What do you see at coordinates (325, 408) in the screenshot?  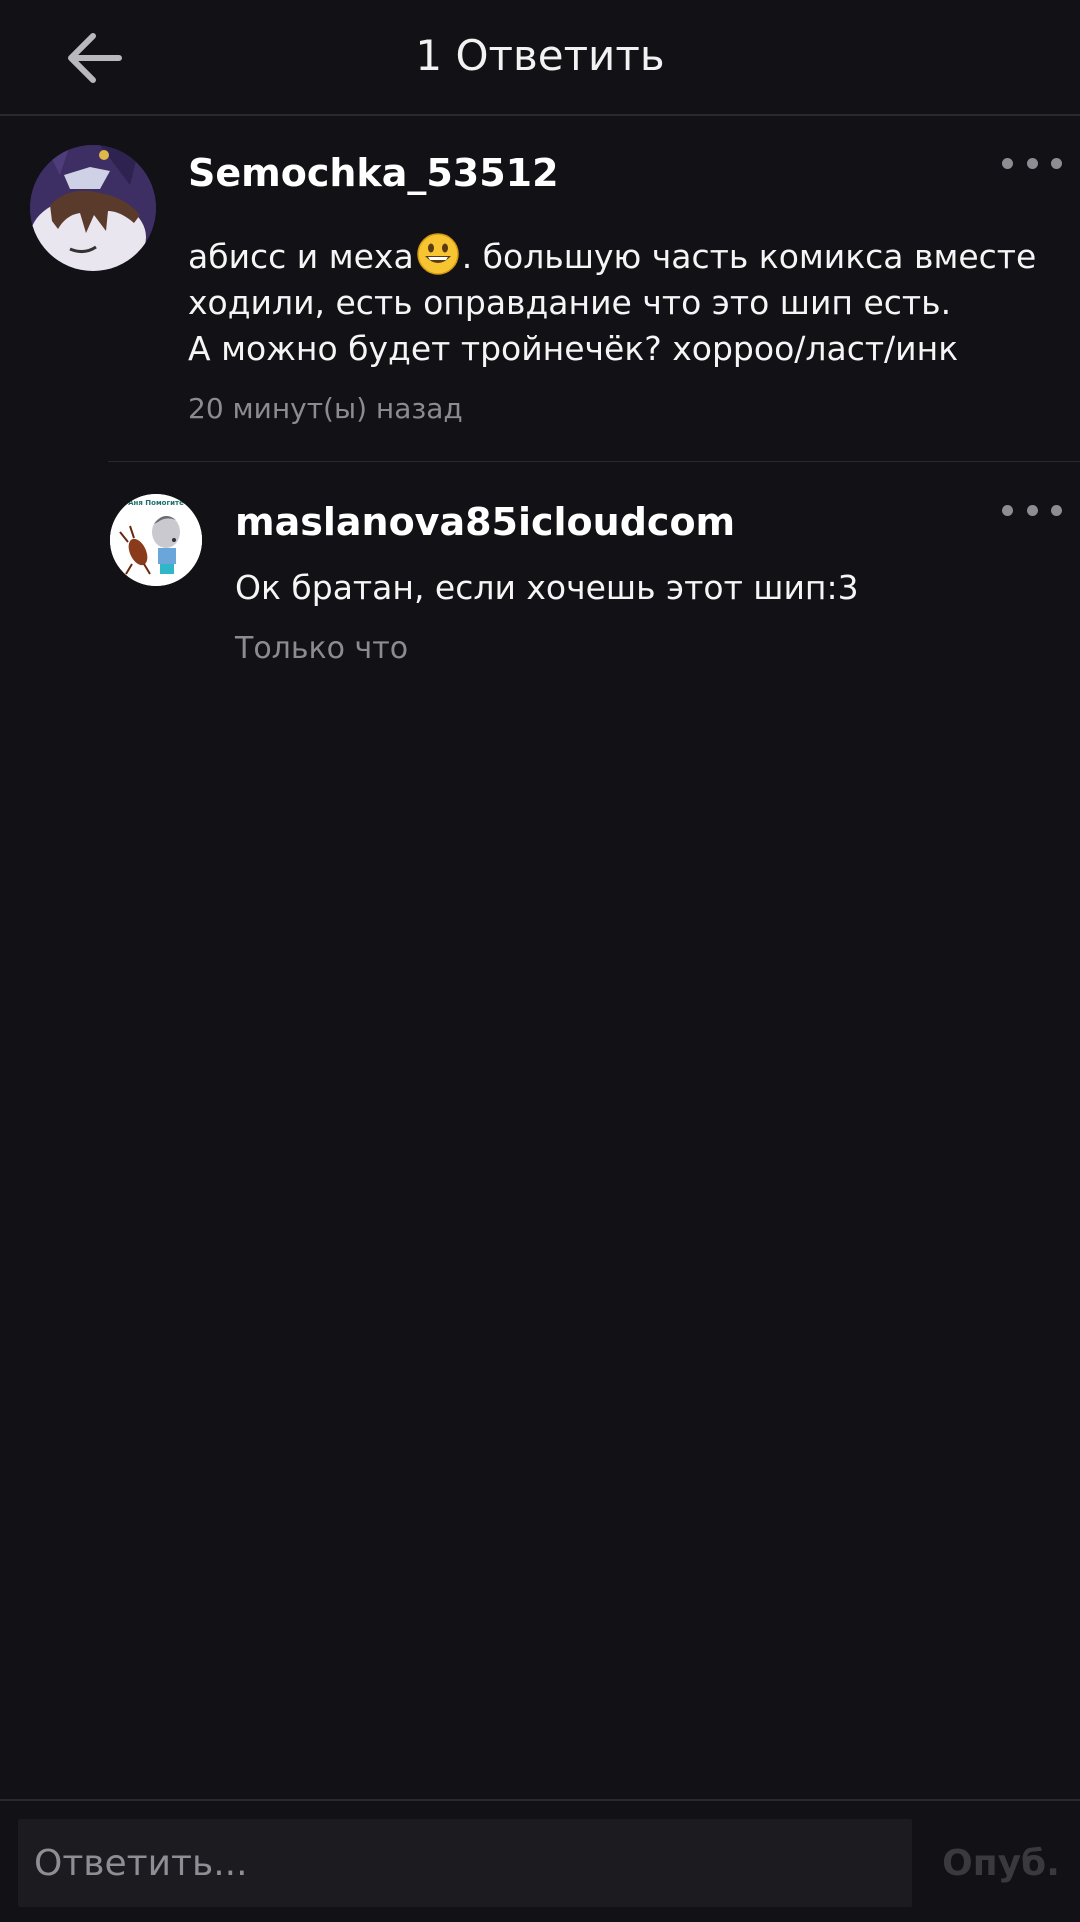 I see `comment-timestamp: 20 минут(ы) назад` at bounding box center [325, 408].